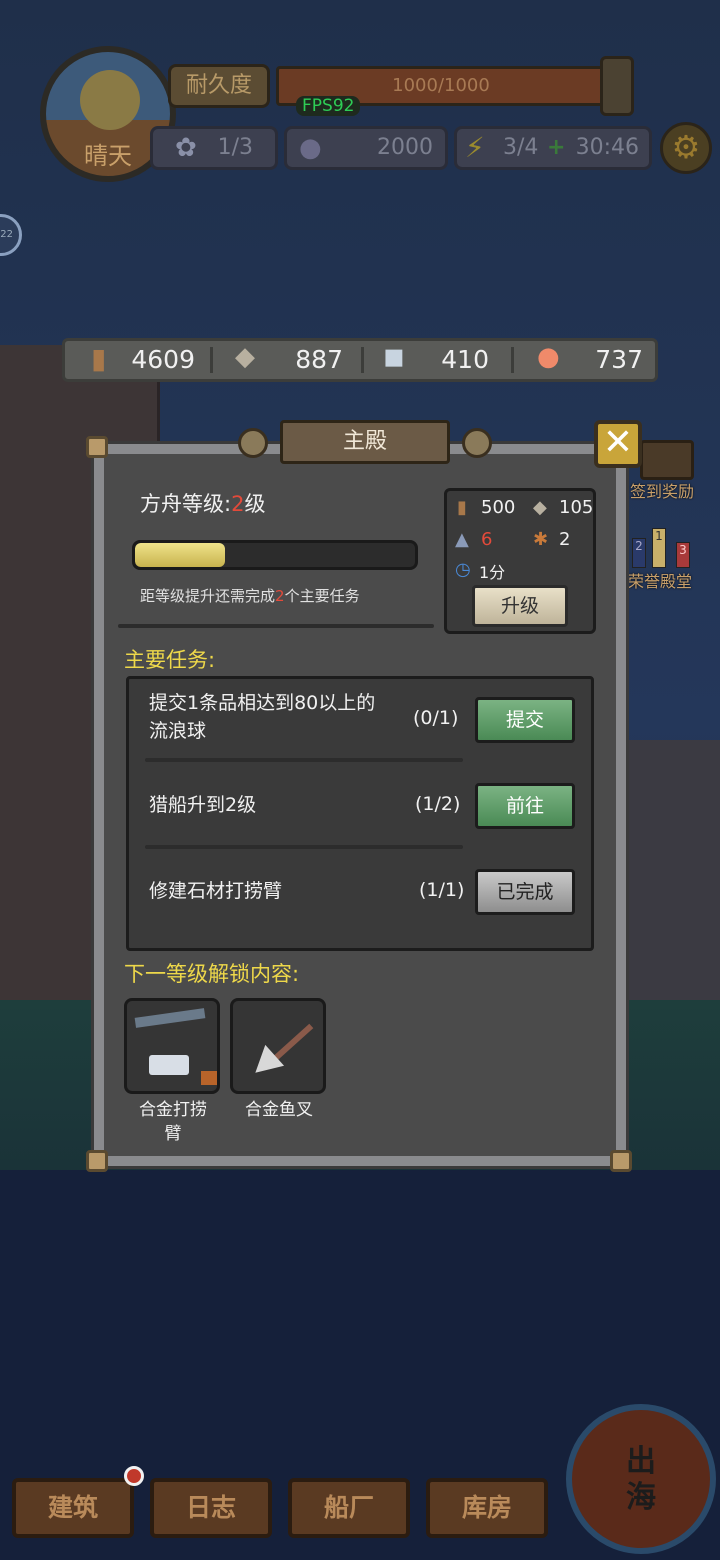 The width and height of the screenshot is (720, 1560). Describe the element at coordinates (178, 731) in the screenshot. I see `task-name-line: 流浪球` at that location.